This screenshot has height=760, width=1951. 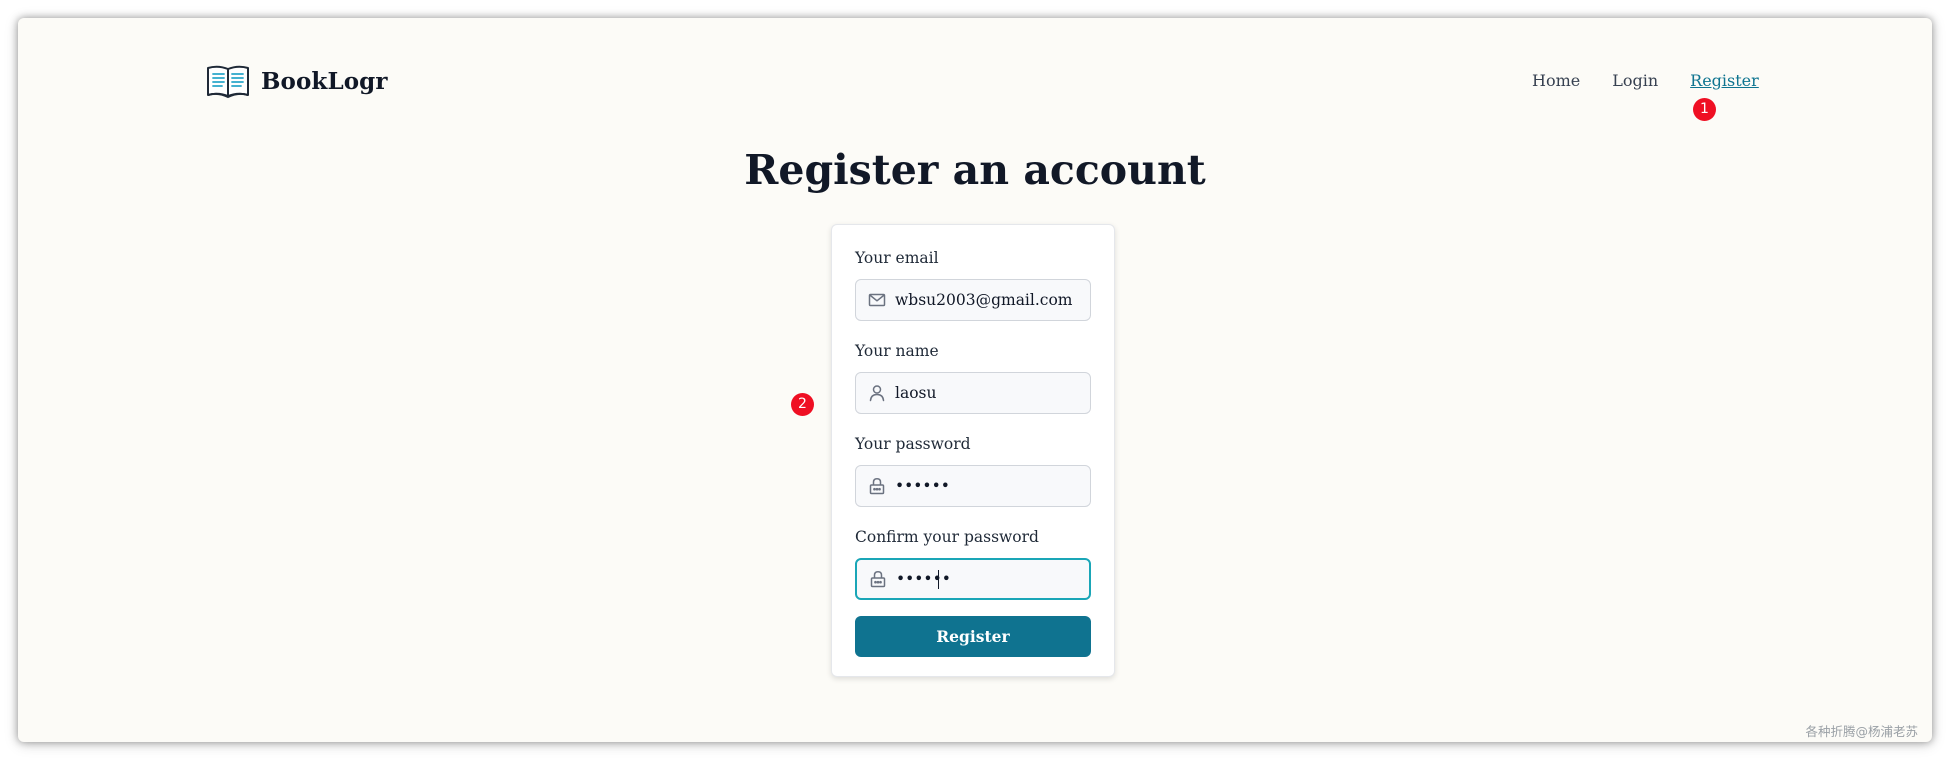 I want to click on name-input, so click(x=990, y=393).